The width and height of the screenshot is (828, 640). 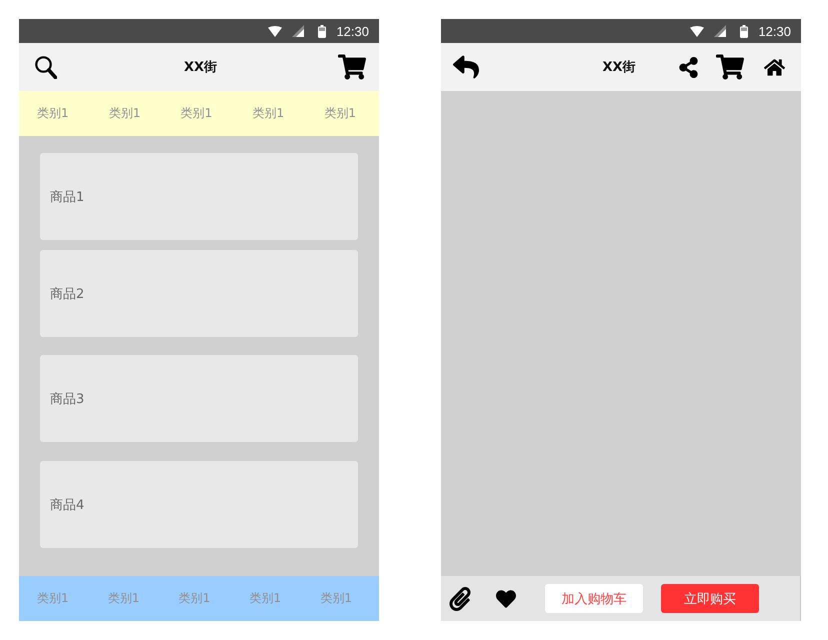 What do you see at coordinates (199, 398) in the screenshot?
I see `product-card: 商品3` at bounding box center [199, 398].